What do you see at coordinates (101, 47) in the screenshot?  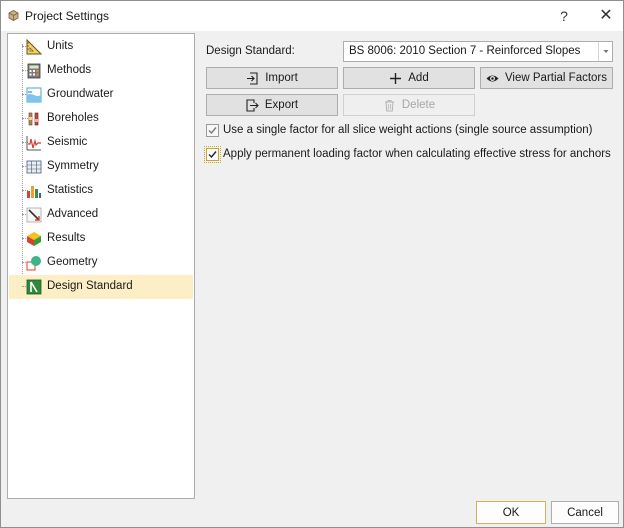 I see `sidebar-item-units: Units` at bounding box center [101, 47].